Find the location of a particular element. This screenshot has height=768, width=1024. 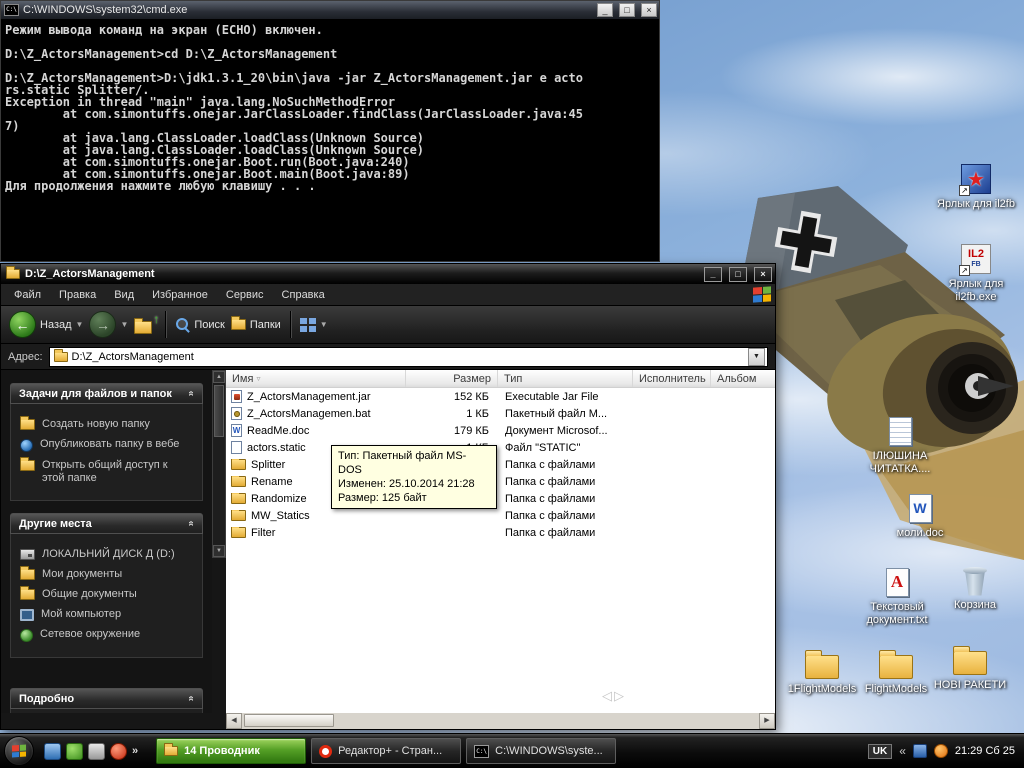

back-dropdown-icon is located at coordinates (80, 324).